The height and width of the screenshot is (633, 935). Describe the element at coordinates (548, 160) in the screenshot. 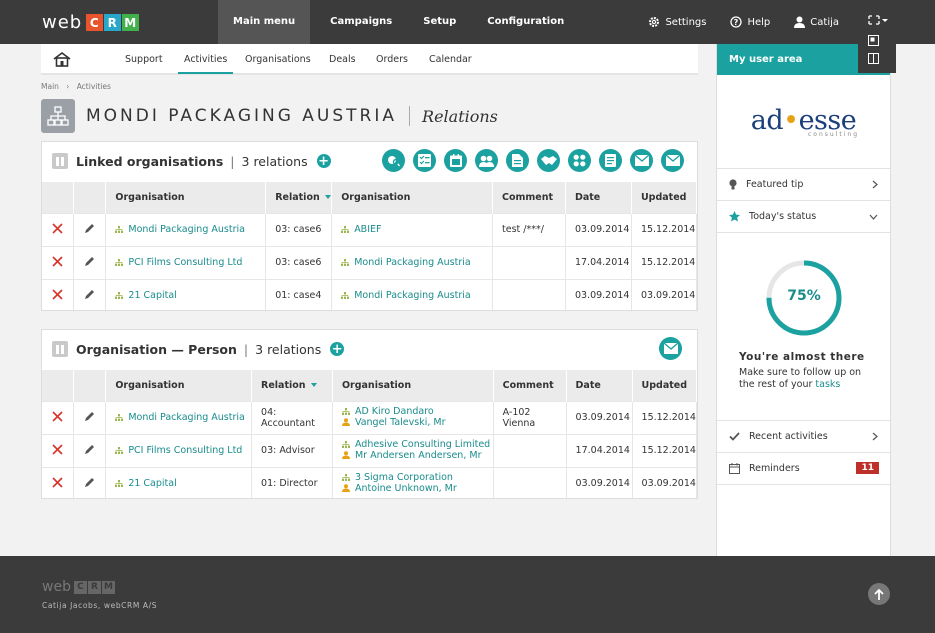

I see `handshake-icon` at that location.